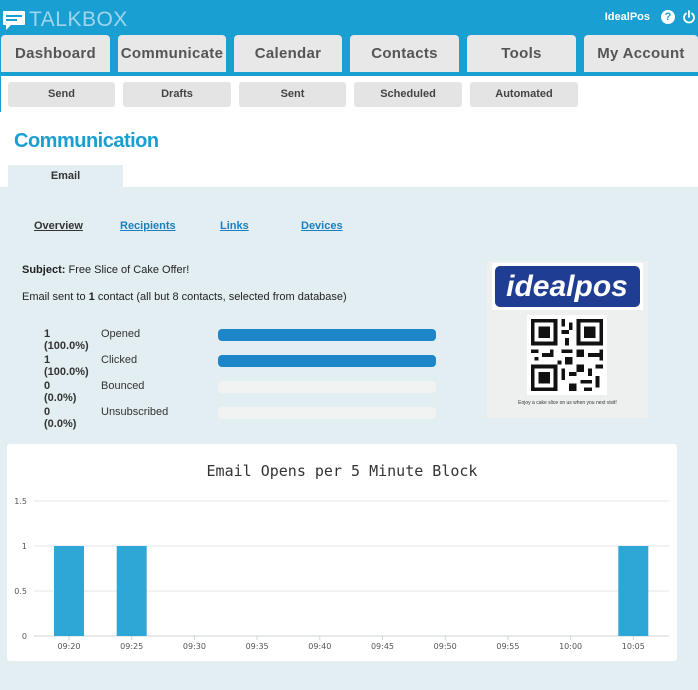 Image resolution: width=698 pixels, height=690 pixels. What do you see at coordinates (131, 646) in the screenshot?
I see `x-tick-label: 09:25` at bounding box center [131, 646].